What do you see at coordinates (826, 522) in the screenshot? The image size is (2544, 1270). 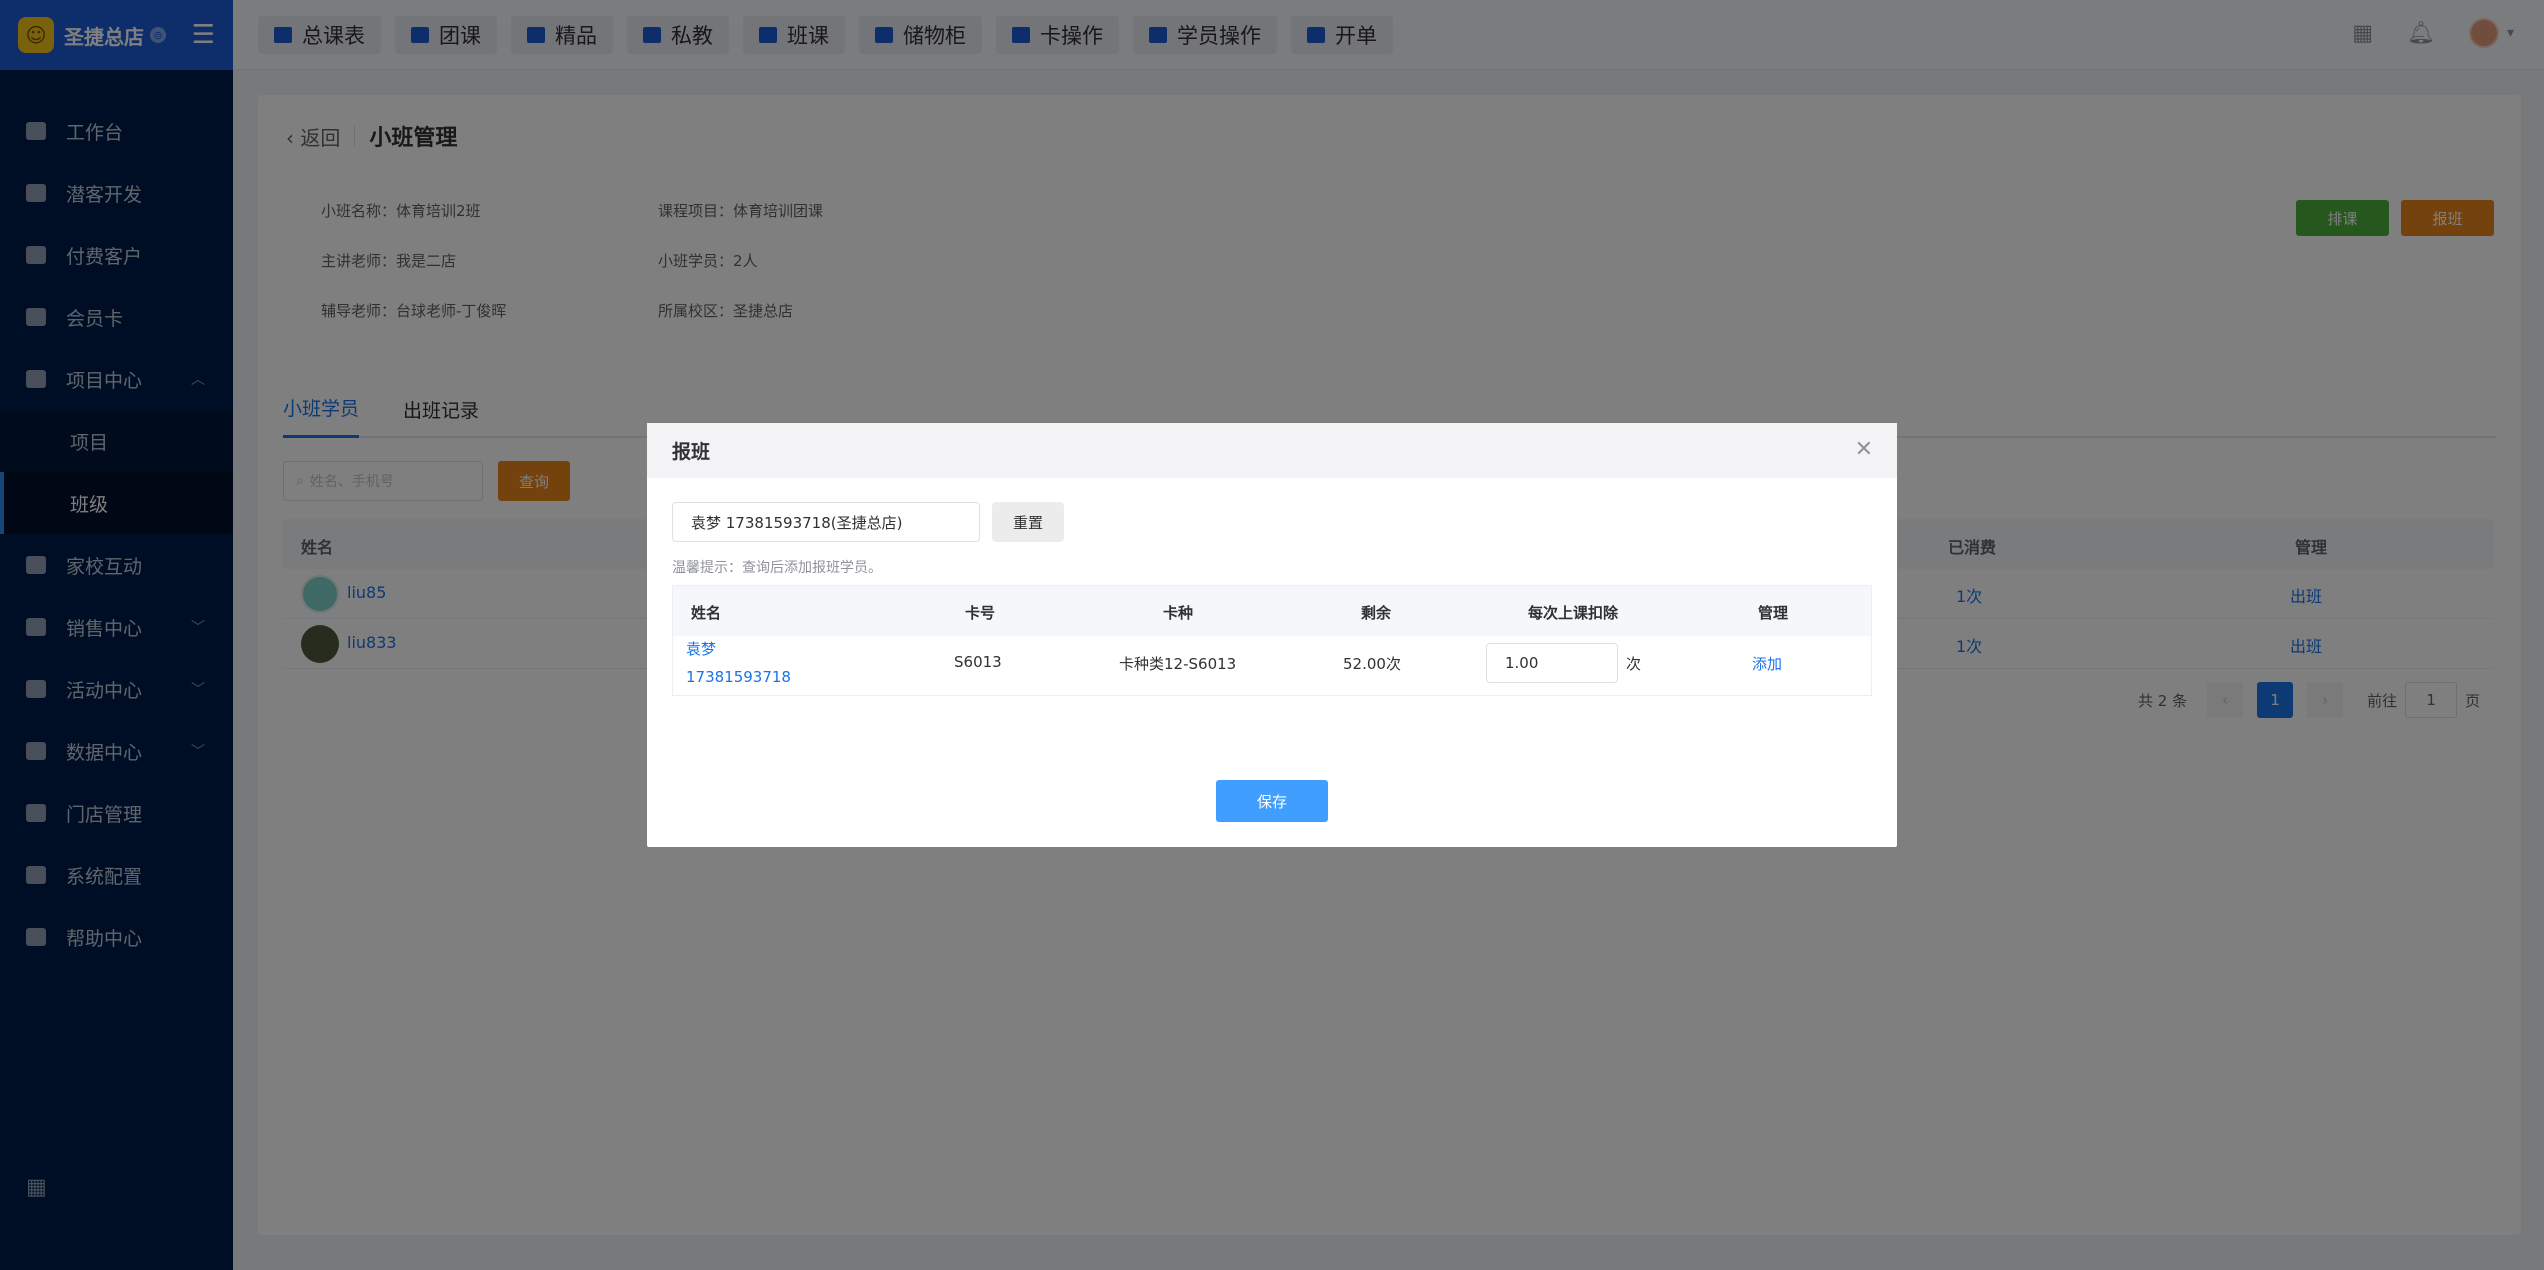 I see `student-search-input: 袁梦 17381593718(圣捷总店)` at bounding box center [826, 522].